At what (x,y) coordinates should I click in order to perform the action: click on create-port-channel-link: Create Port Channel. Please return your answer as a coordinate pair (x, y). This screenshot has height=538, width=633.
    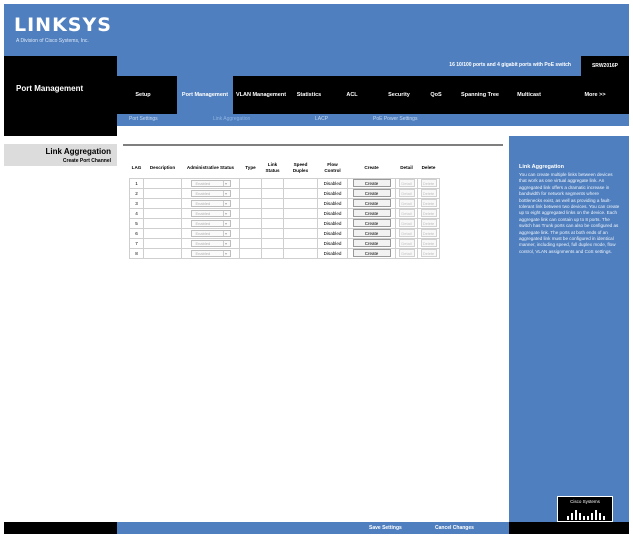
    Looking at the image, I should click on (87, 161).